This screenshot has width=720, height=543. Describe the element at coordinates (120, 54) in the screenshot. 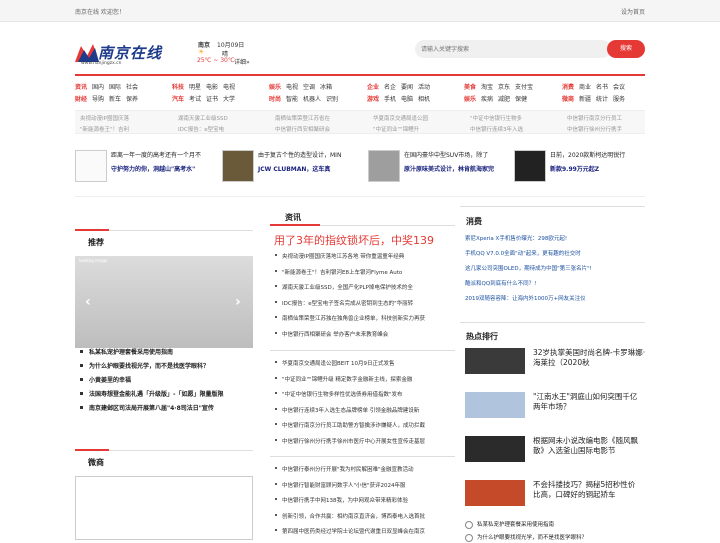

I see `site-logo: 南京在线 www.nanjingzx.cn` at that location.